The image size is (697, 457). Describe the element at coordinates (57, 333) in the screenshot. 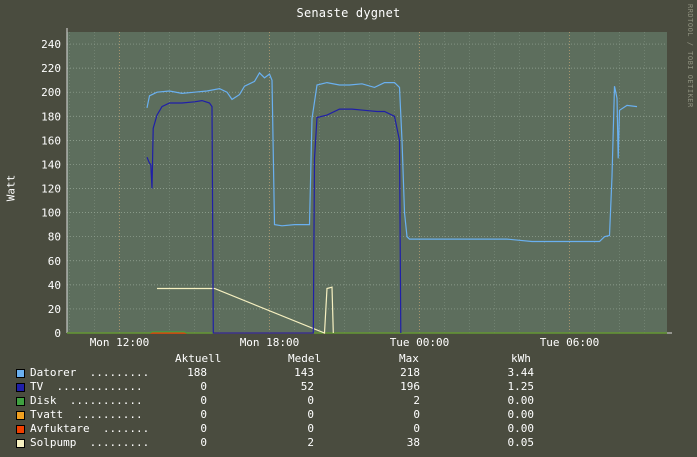

I see `y-tick-label: 0` at that location.